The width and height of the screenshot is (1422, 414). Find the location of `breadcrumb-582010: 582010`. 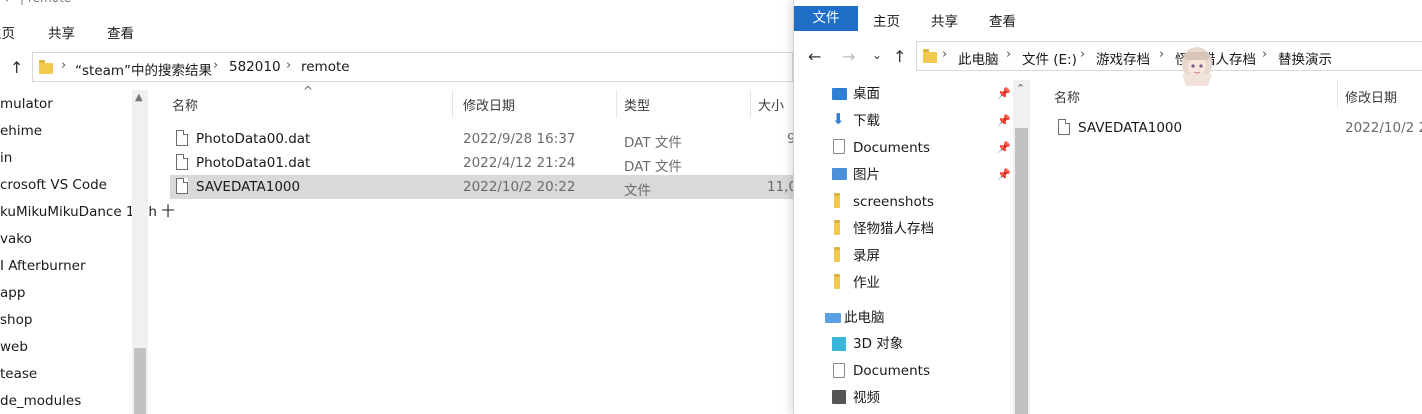

breadcrumb-582010: 582010 is located at coordinates (255, 67).